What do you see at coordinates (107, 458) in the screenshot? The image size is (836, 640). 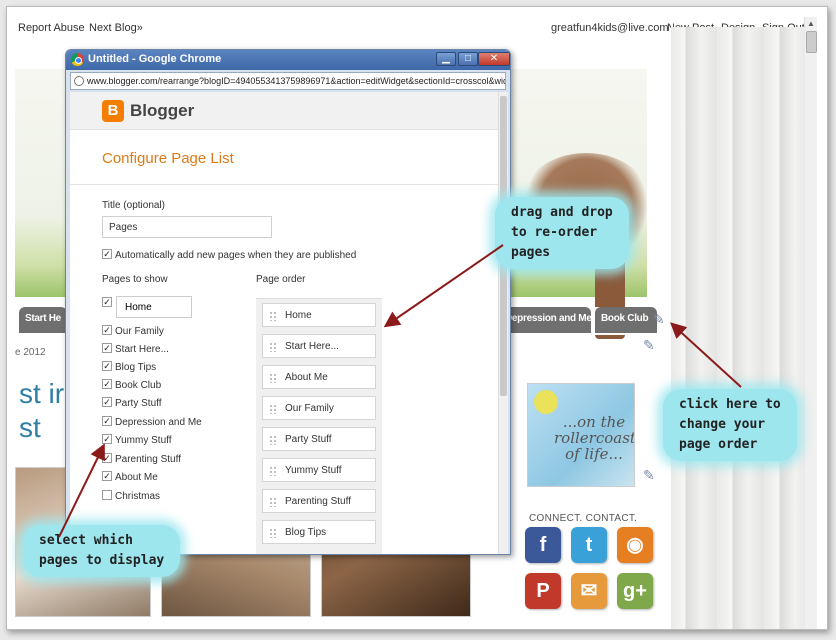 I see `page-checkbox-parenting-stuff: ✓` at bounding box center [107, 458].